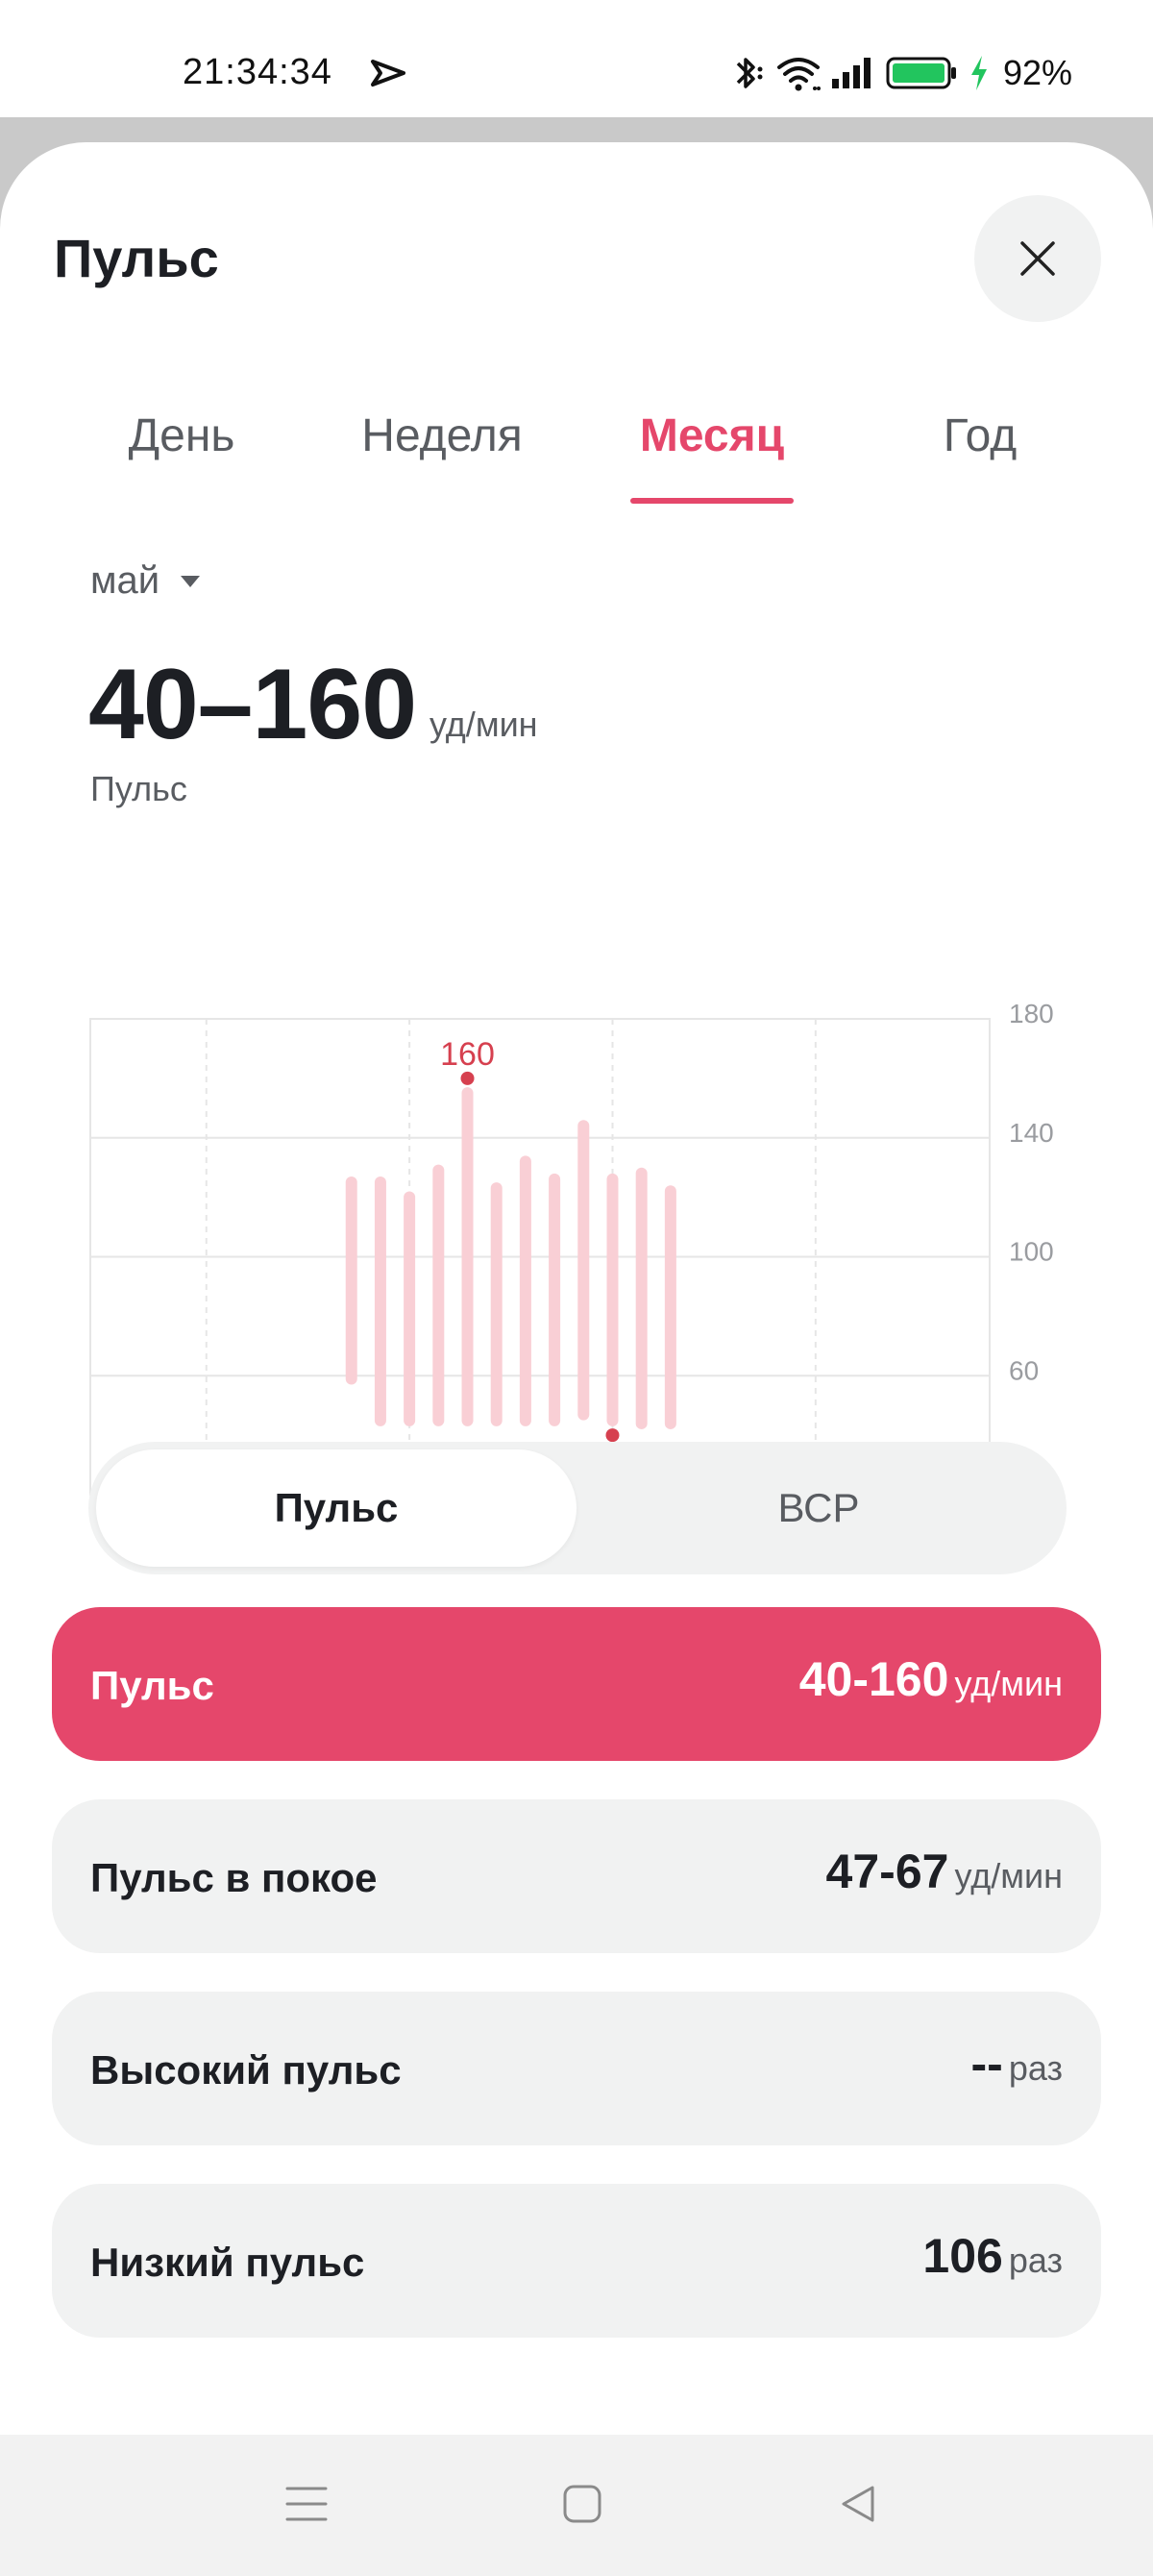  I want to click on home-icon, so click(582, 2504).